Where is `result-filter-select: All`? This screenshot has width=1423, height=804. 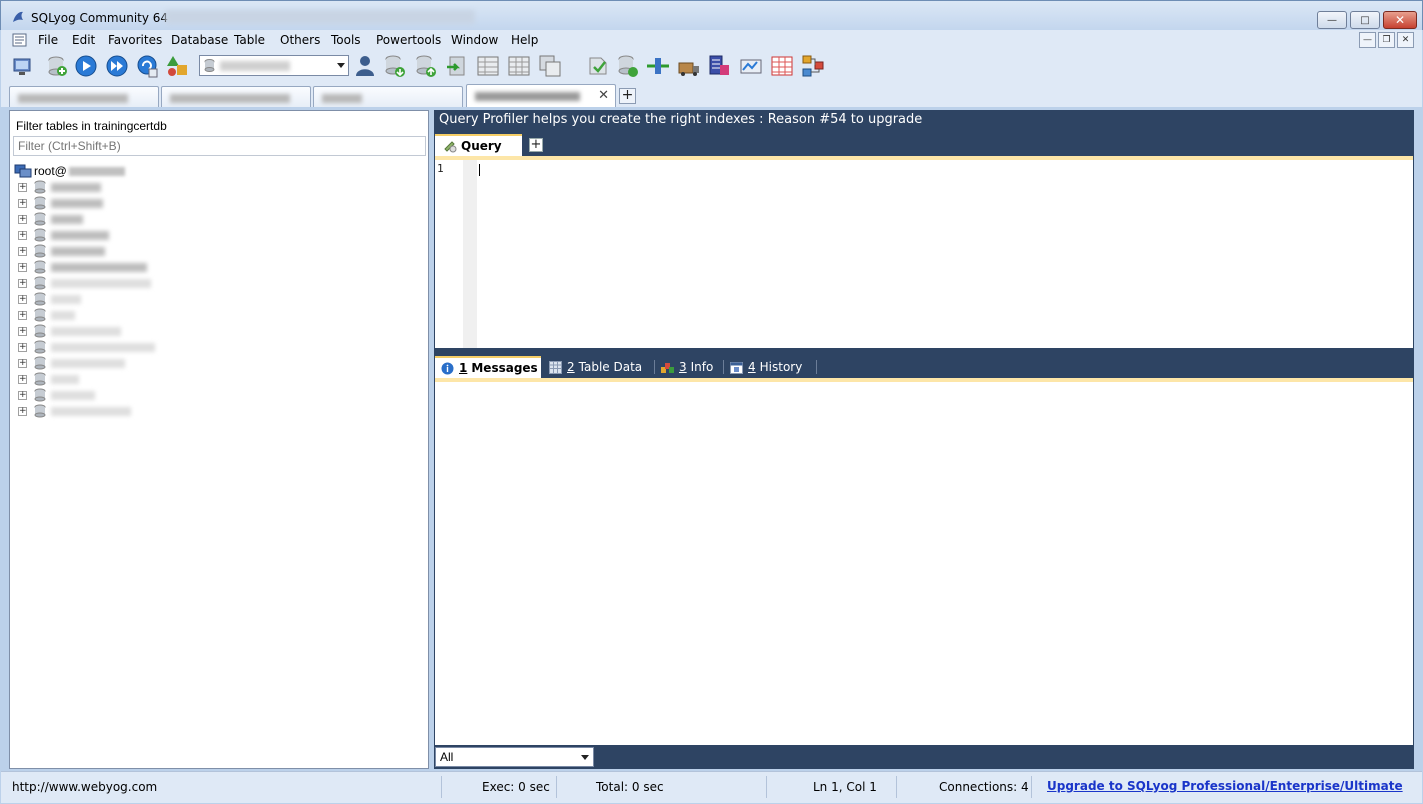
result-filter-select: All is located at coordinates (514, 757).